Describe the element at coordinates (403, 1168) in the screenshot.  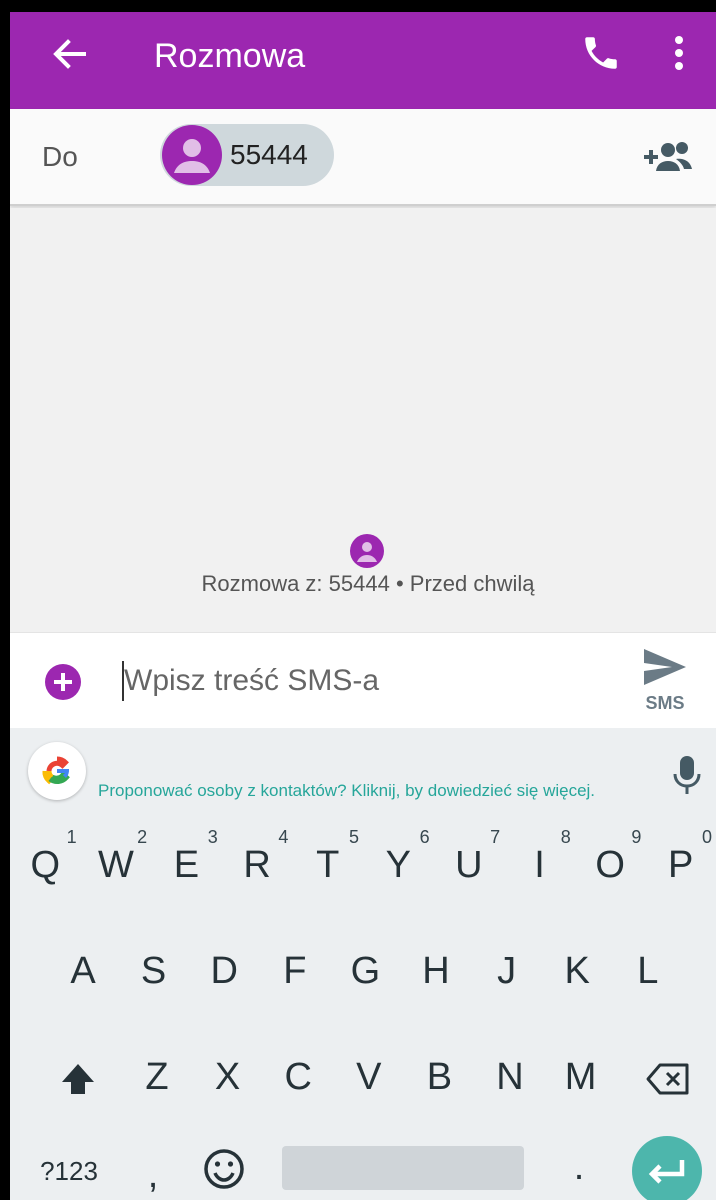
I see `space-key` at that location.